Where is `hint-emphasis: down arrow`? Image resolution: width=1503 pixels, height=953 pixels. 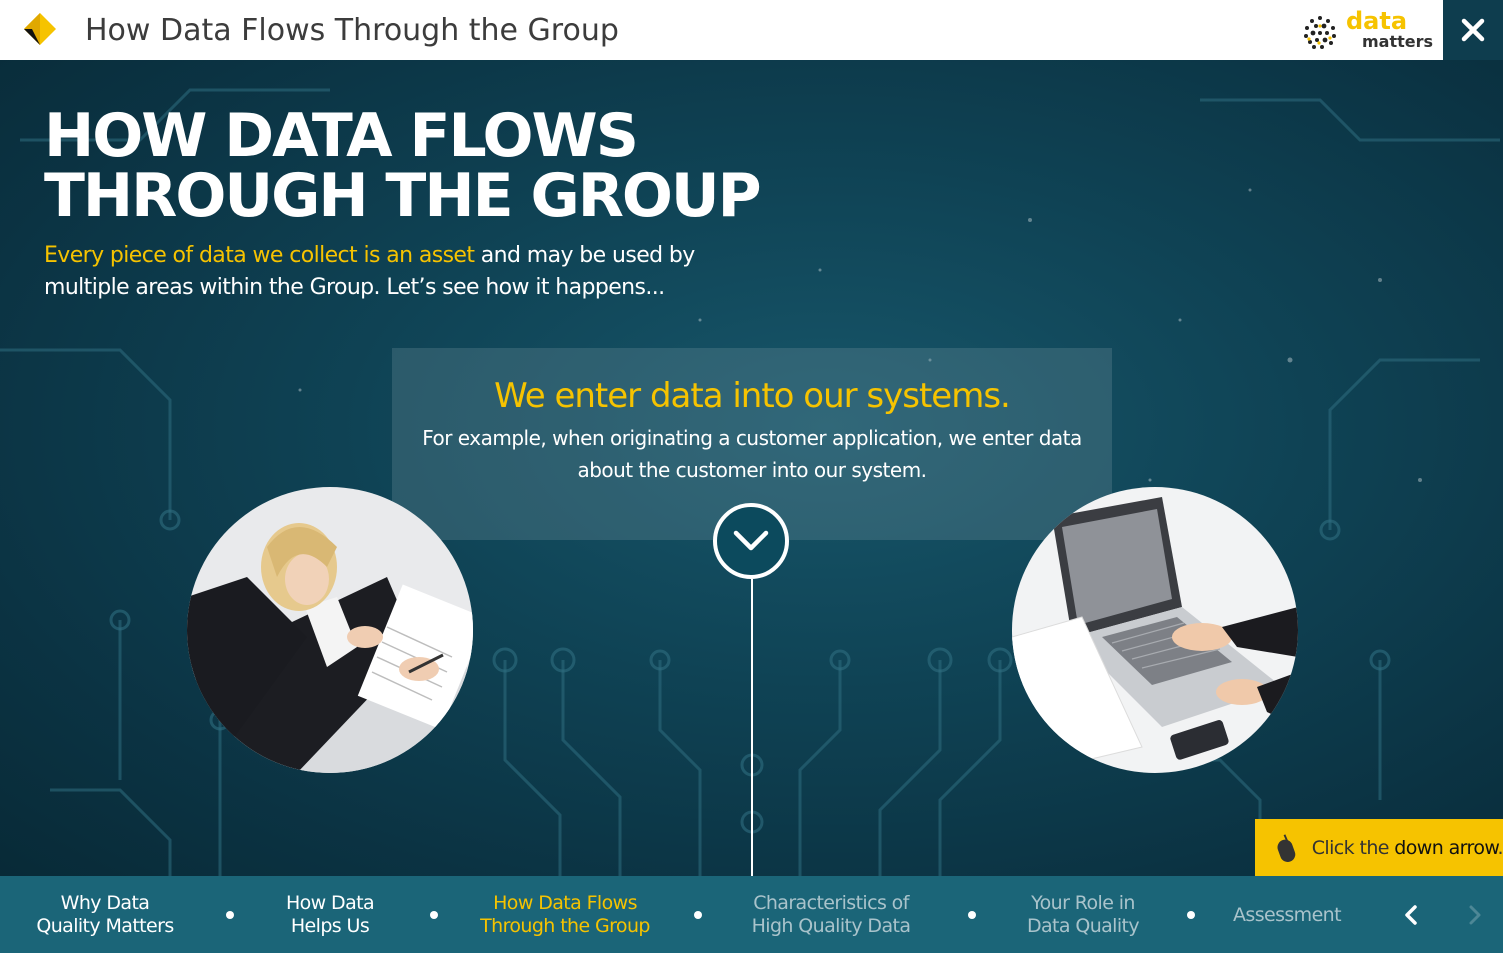 hint-emphasis: down arrow is located at coordinates (1446, 847).